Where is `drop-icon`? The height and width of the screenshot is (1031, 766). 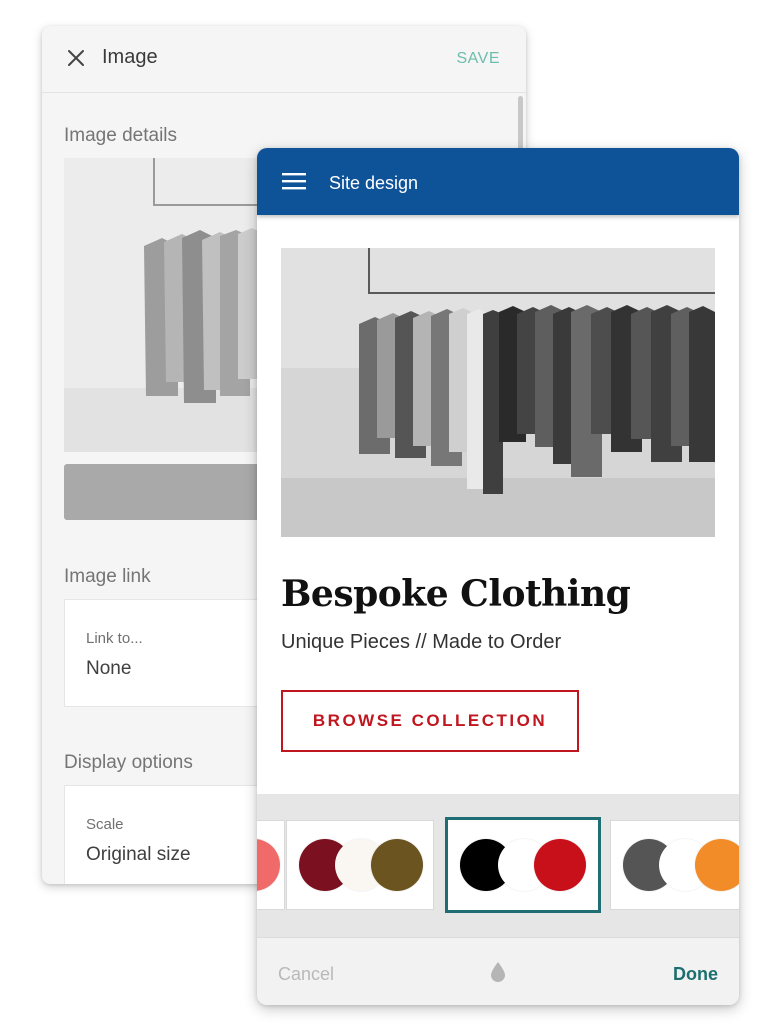
drop-icon is located at coordinates (498, 972).